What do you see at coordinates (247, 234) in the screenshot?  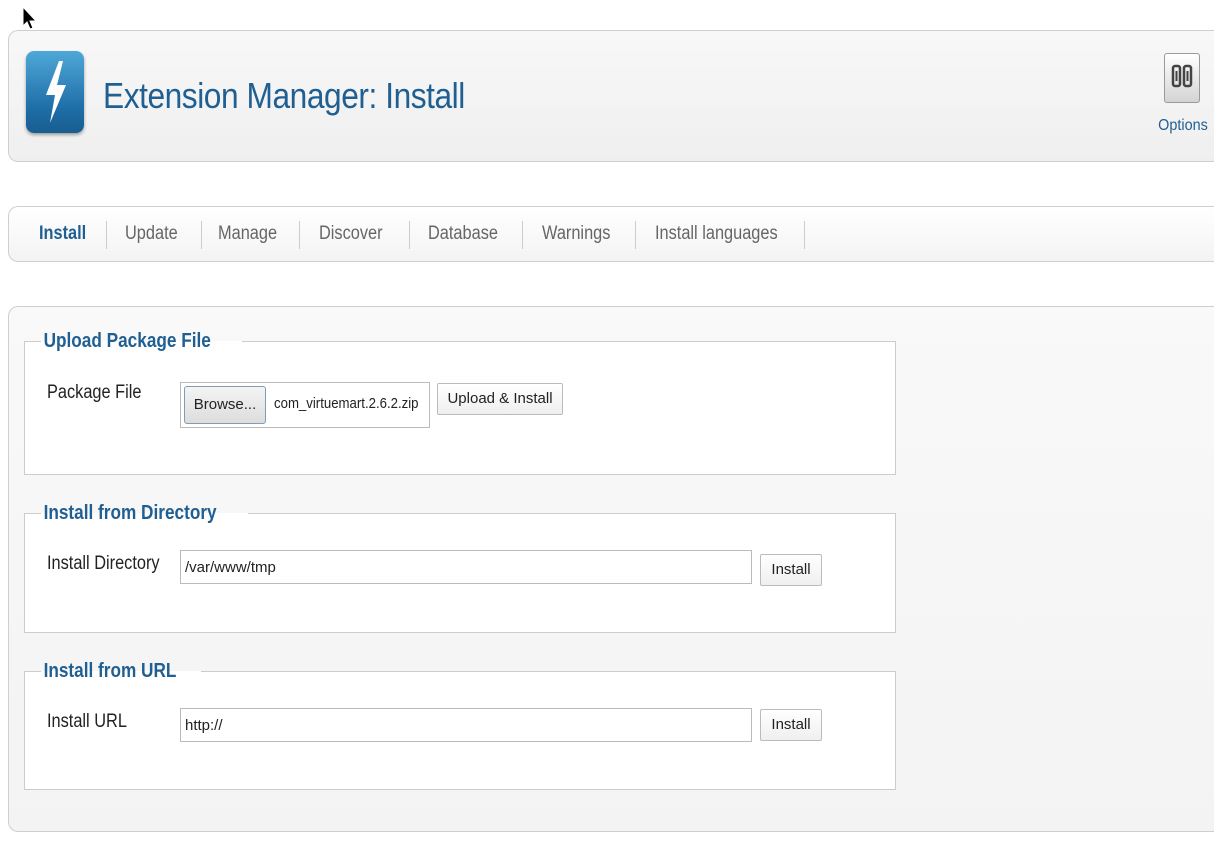 I see `tab-manage: Manage` at bounding box center [247, 234].